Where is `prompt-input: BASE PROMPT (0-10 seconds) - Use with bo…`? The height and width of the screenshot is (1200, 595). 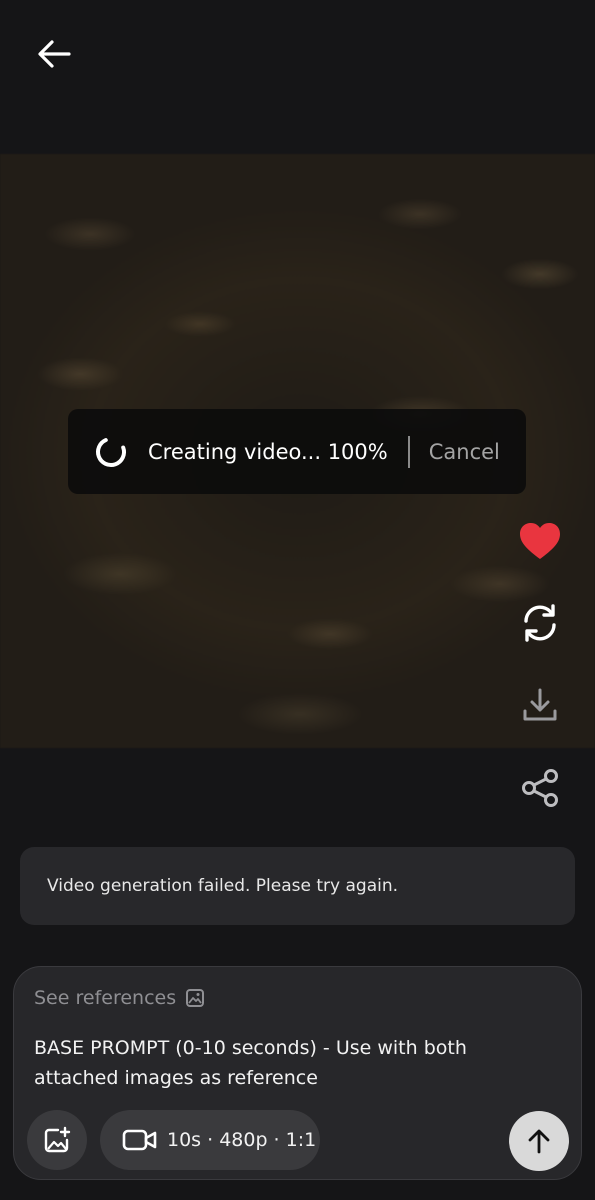 prompt-input: BASE PROMPT (0-10 seconds) - Use with bo… is located at coordinates (294, 1063).